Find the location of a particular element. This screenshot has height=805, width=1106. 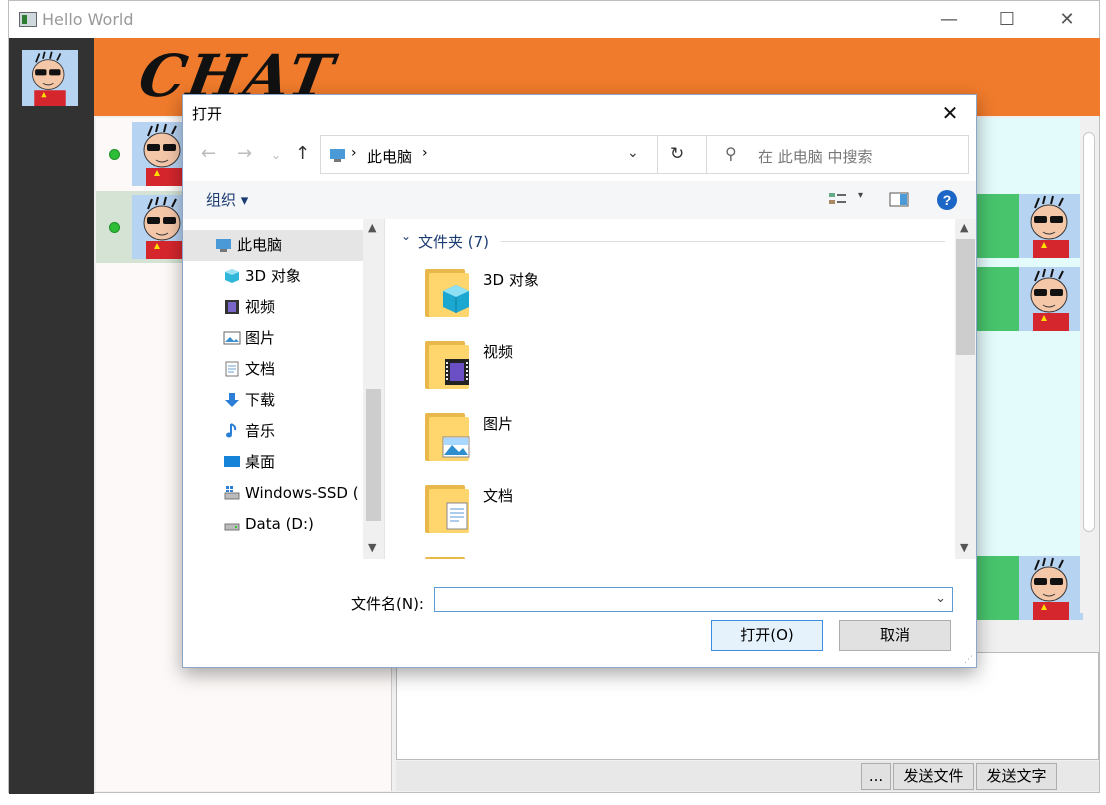

address-bar: › 此电脑 › ⌄ is located at coordinates (513, 154).